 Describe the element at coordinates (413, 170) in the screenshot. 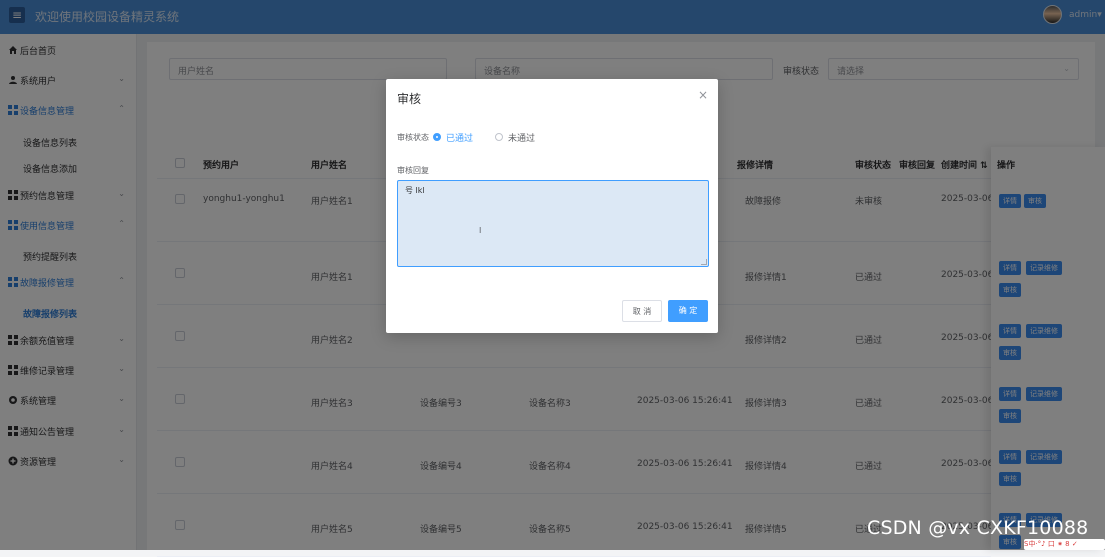

I see `audit-reply-label: 审核回复` at that location.